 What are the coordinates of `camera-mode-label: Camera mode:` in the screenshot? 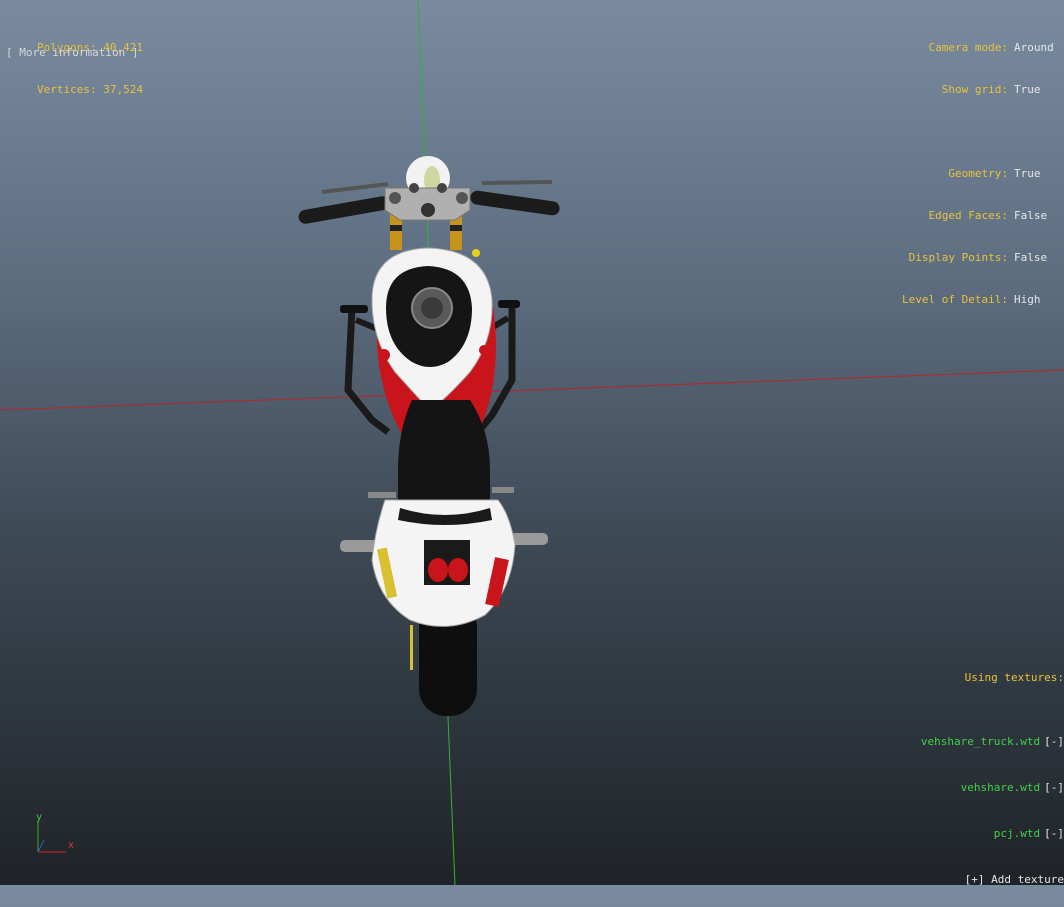 It's located at (968, 47).